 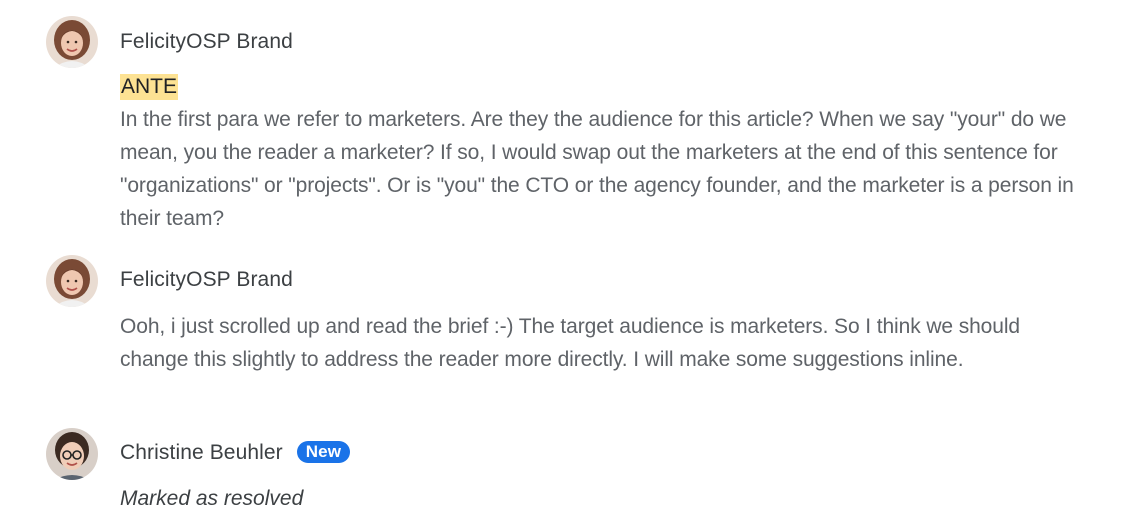 I want to click on quoted-text-highlight: ANTE, so click(x=149, y=87).